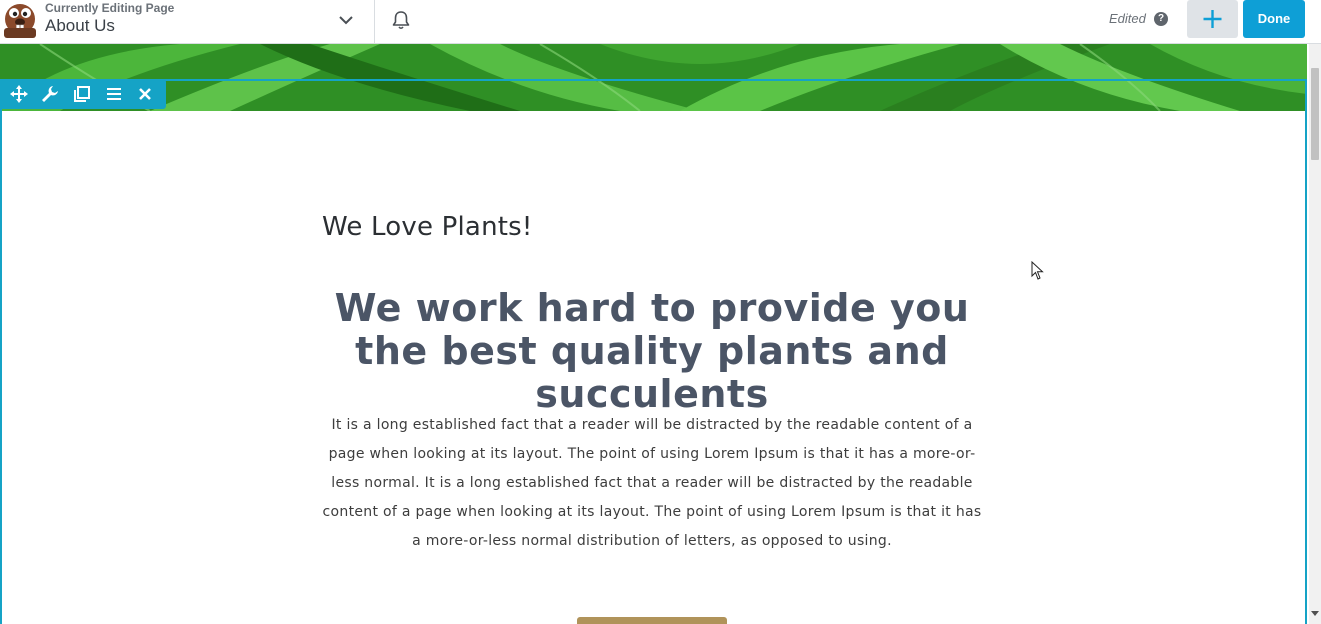 This screenshot has height=624, width=1321. I want to click on leaf-background-image, so click(653, 77).